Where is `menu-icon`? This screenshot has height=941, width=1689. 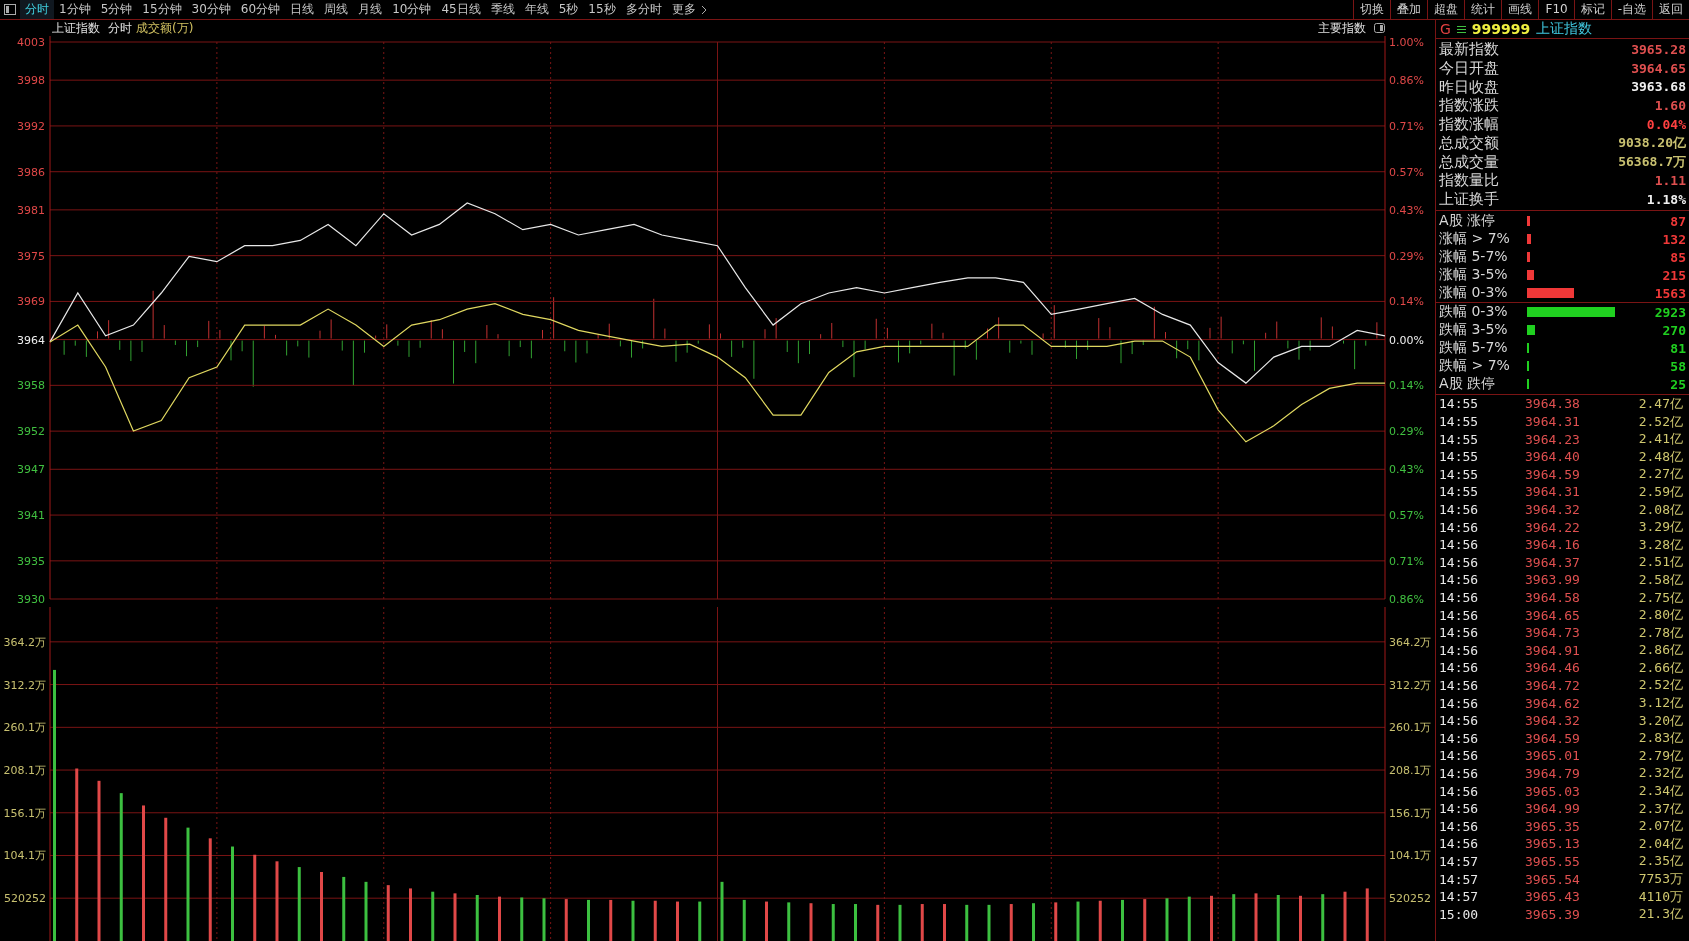
menu-icon is located at coordinates (1461, 29).